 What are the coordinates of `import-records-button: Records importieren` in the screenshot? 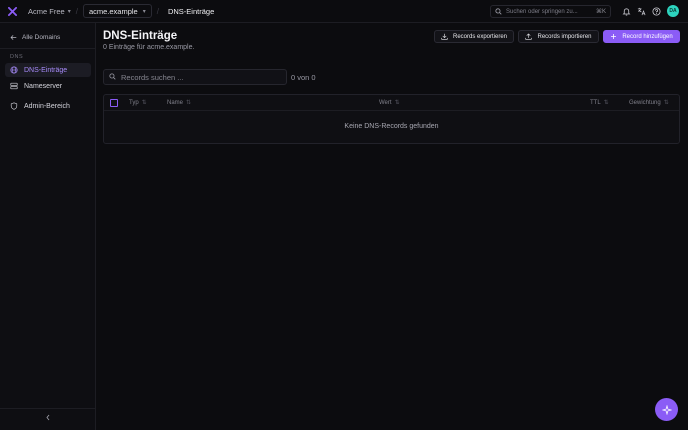 It's located at (558, 36).